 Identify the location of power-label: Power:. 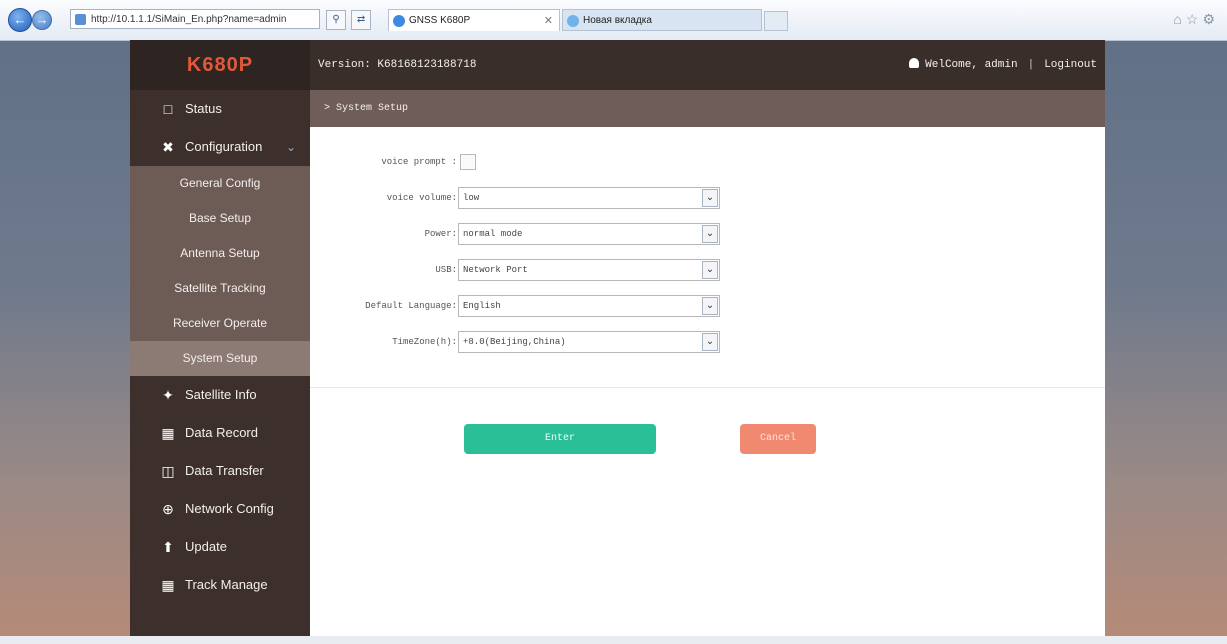
(440, 234).